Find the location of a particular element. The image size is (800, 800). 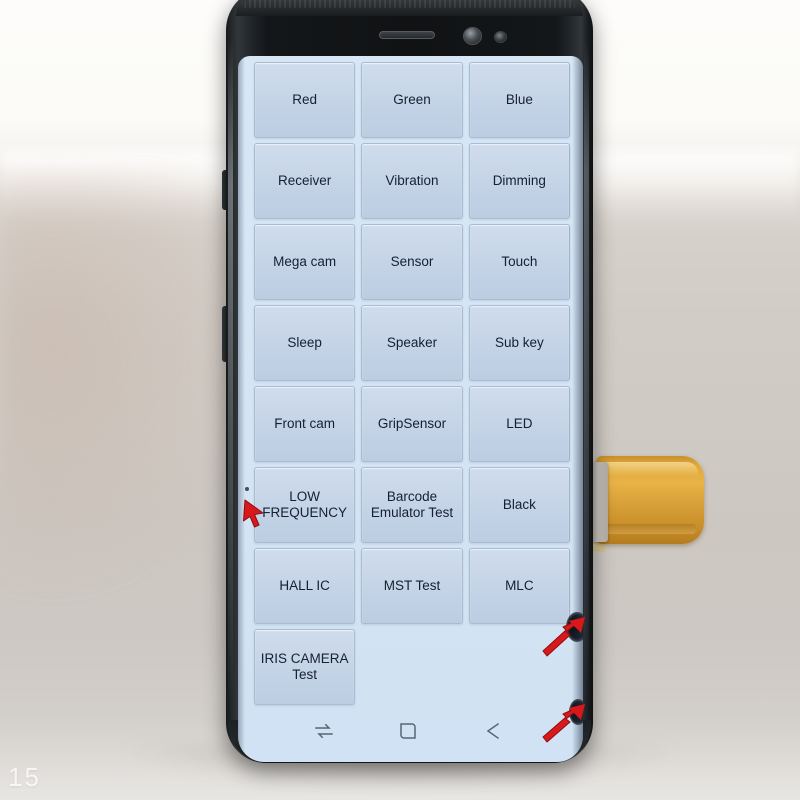

test-button: Speaker is located at coordinates (412, 343).